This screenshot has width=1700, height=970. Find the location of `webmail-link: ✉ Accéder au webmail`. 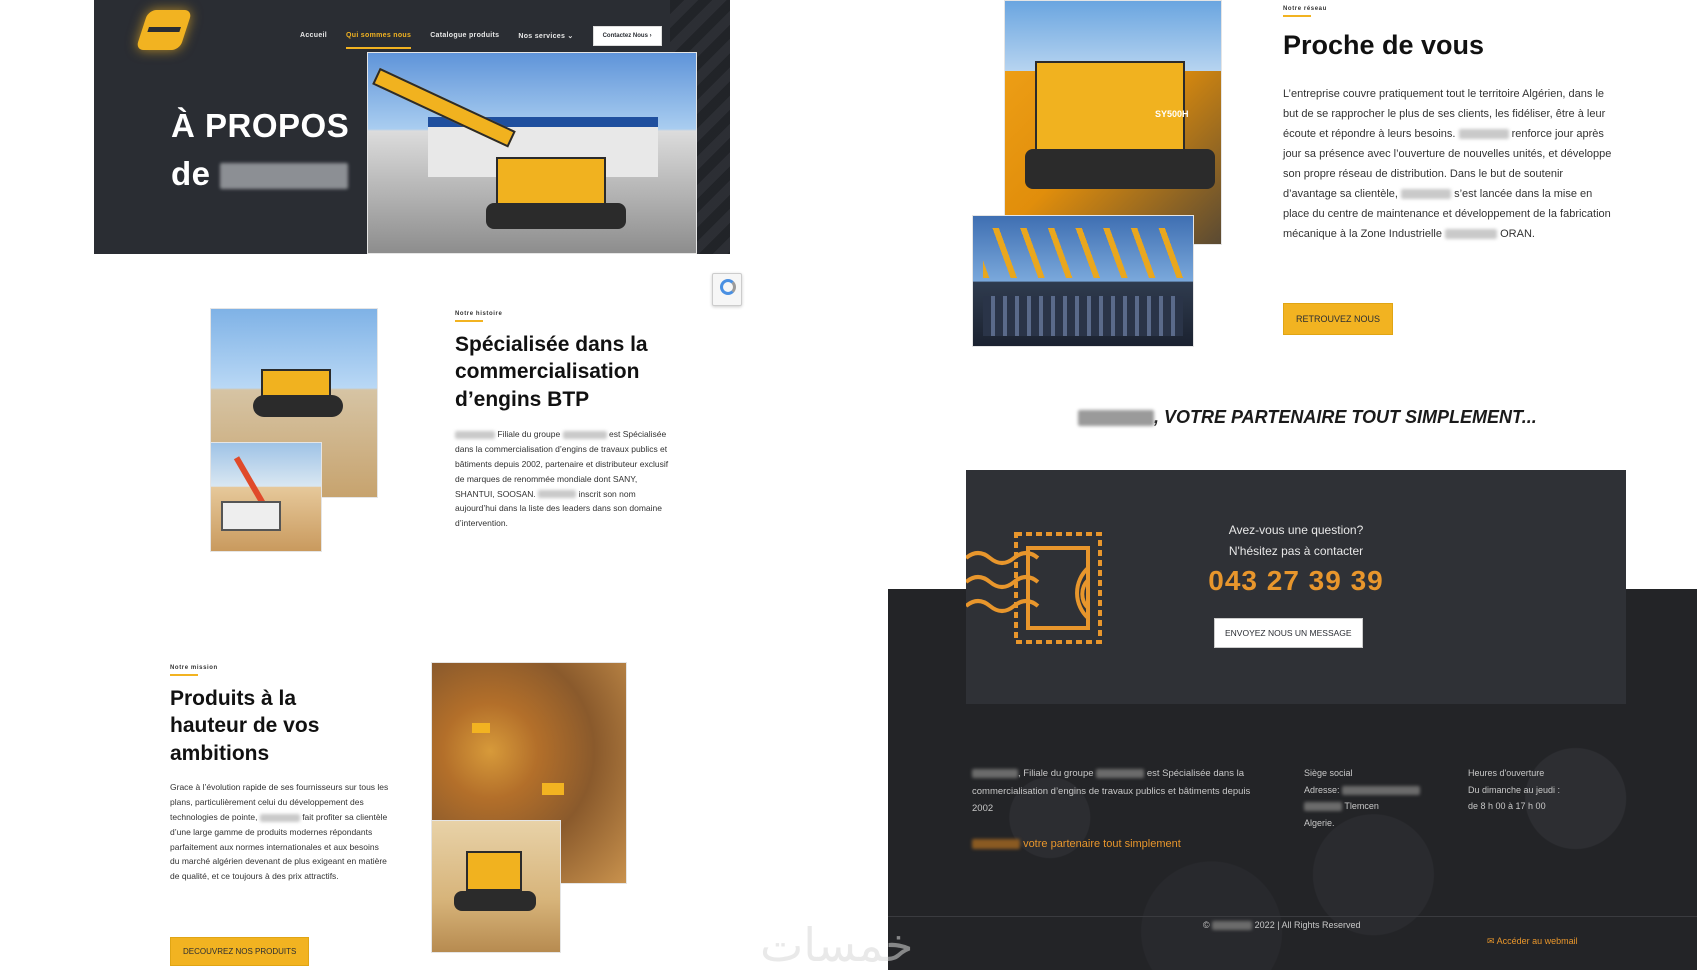

webmail-link: ✉ Accéder au webmail is located at coordinates (1532, 941).